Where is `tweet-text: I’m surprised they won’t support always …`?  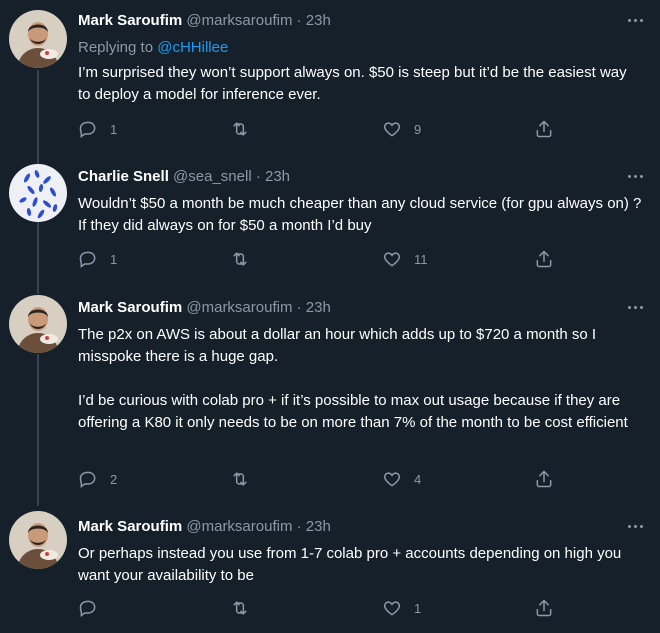 tweet-text: I’m surprised they won’t support always … is located at coordinates (354, 83).